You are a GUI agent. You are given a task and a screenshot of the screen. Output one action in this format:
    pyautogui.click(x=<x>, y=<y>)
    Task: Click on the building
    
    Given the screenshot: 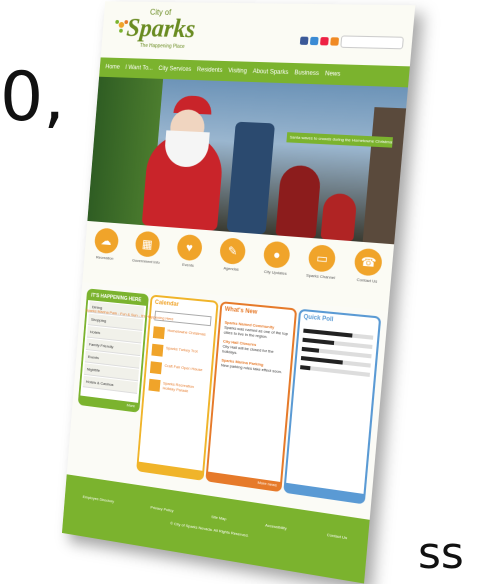 What is the action you would take?
    pyautogui.click(x=384, y=176)
    